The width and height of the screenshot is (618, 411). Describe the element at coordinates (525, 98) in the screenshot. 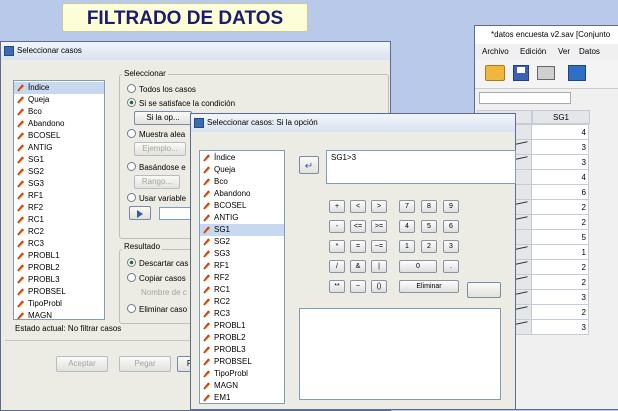

I see `cell-reference-bar` at that location.